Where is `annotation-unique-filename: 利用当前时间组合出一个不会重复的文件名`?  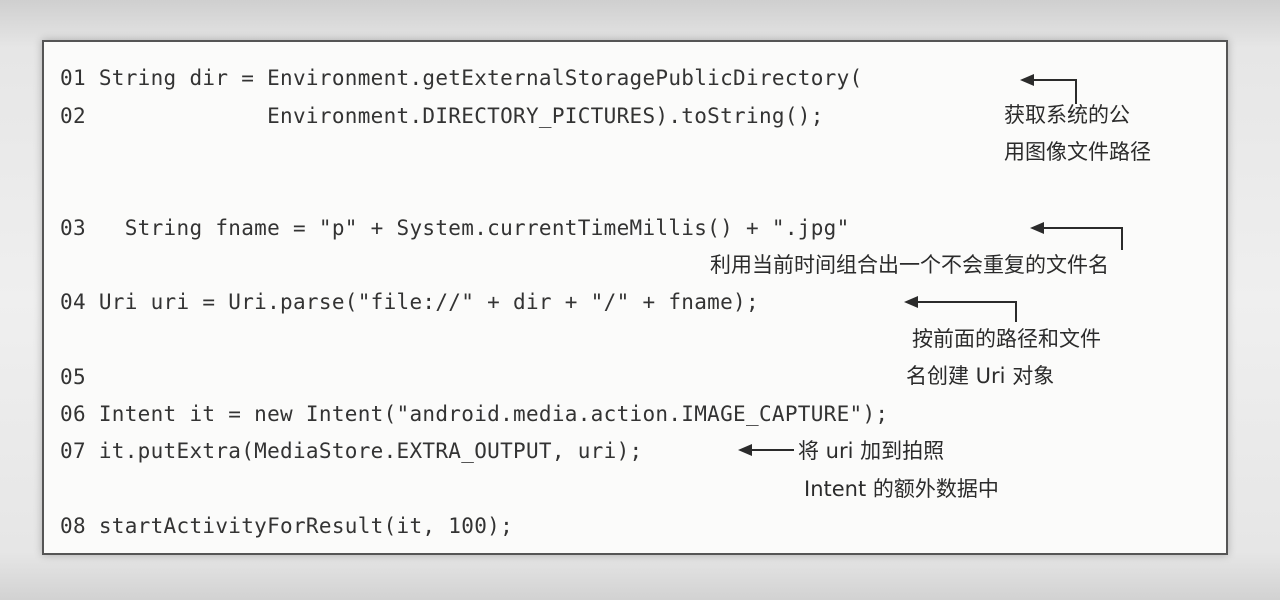 annotation-unique-filename: 利用当前时间组合出一个不会重复的文件名 is located at coordinates (909, 265).